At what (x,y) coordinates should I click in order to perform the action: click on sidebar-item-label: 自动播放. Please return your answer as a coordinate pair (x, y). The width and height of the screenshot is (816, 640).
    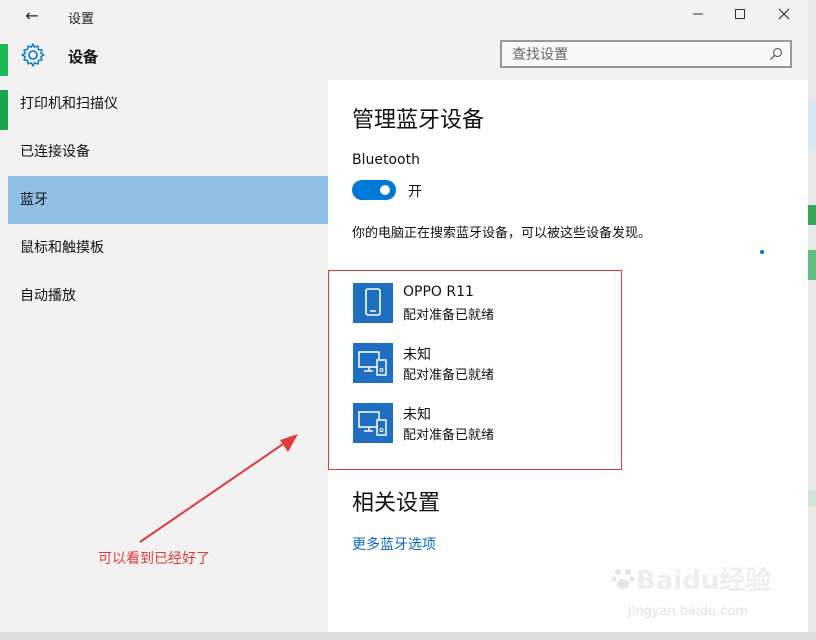
    Looking at the image, I should click on (48, 296).